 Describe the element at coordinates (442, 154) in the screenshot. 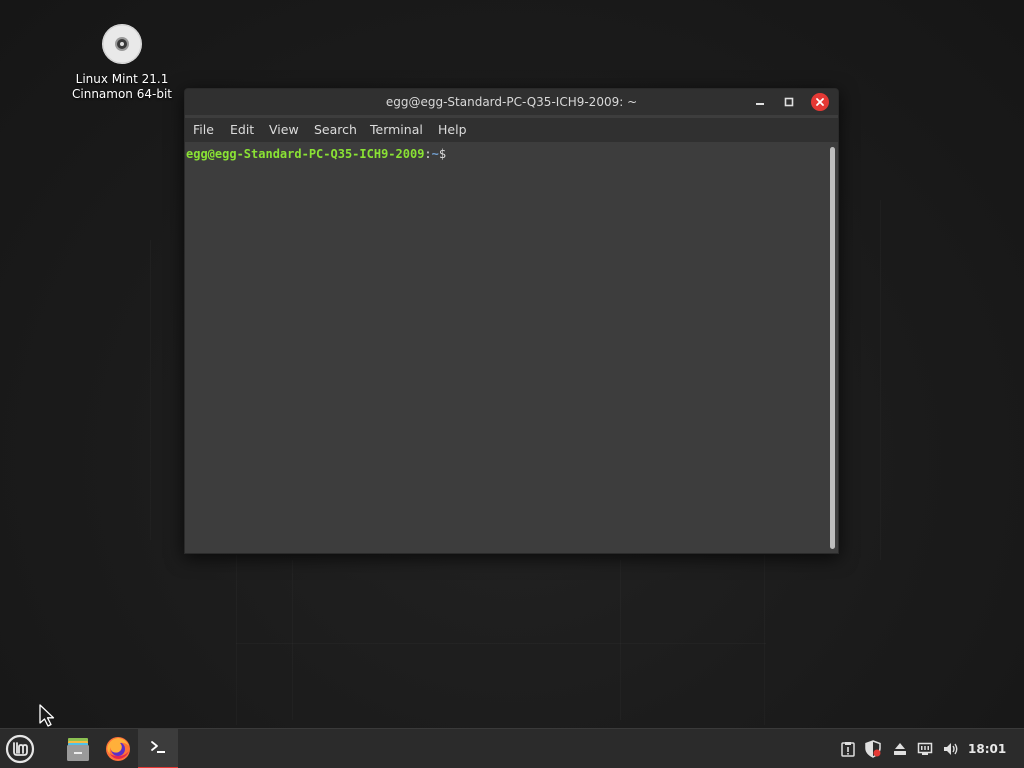

I see `prompt-symbol: $` at that location.